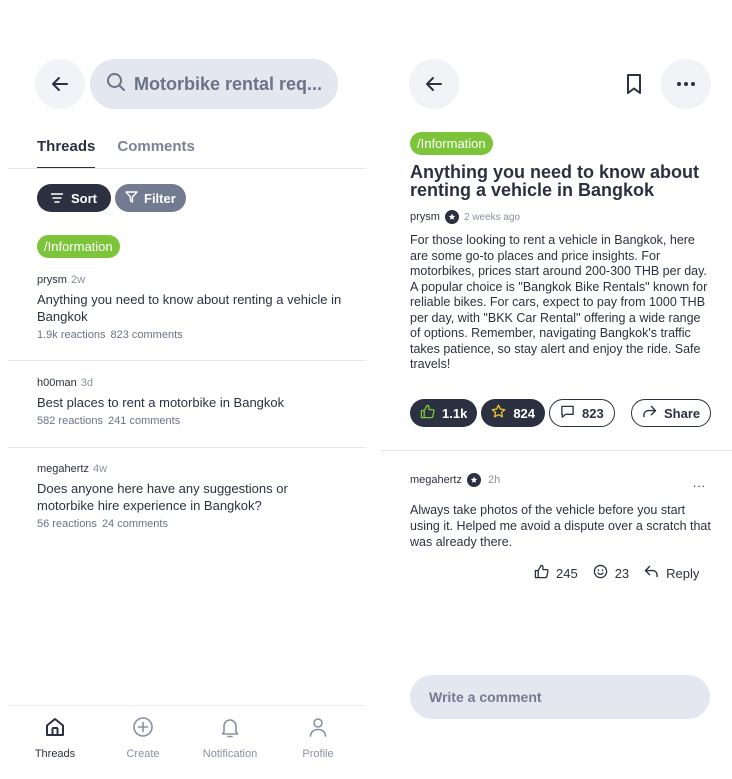 The image size is (732, 779). What do you see at coordinates (116, 84) in the screenshot?
I see `search-icon` at bounding box center [116, 84].